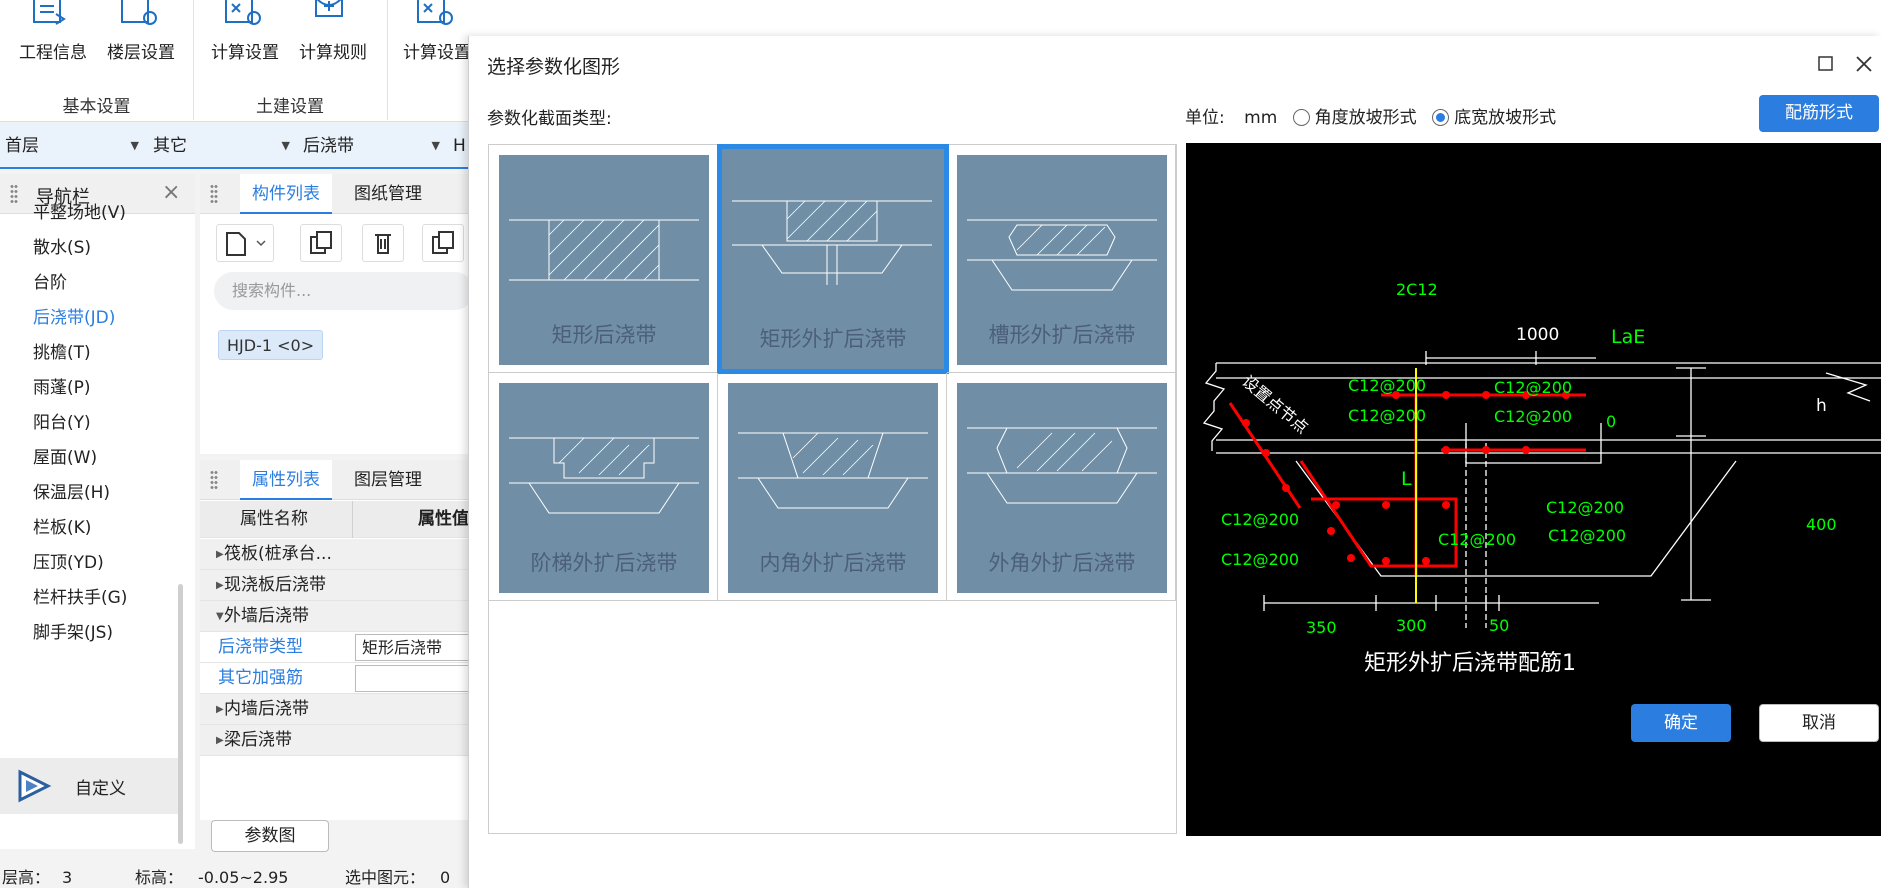 The image size is (1881, 888). I want to click on shape-option: 内角外扩后浇带, so click(832, 487).